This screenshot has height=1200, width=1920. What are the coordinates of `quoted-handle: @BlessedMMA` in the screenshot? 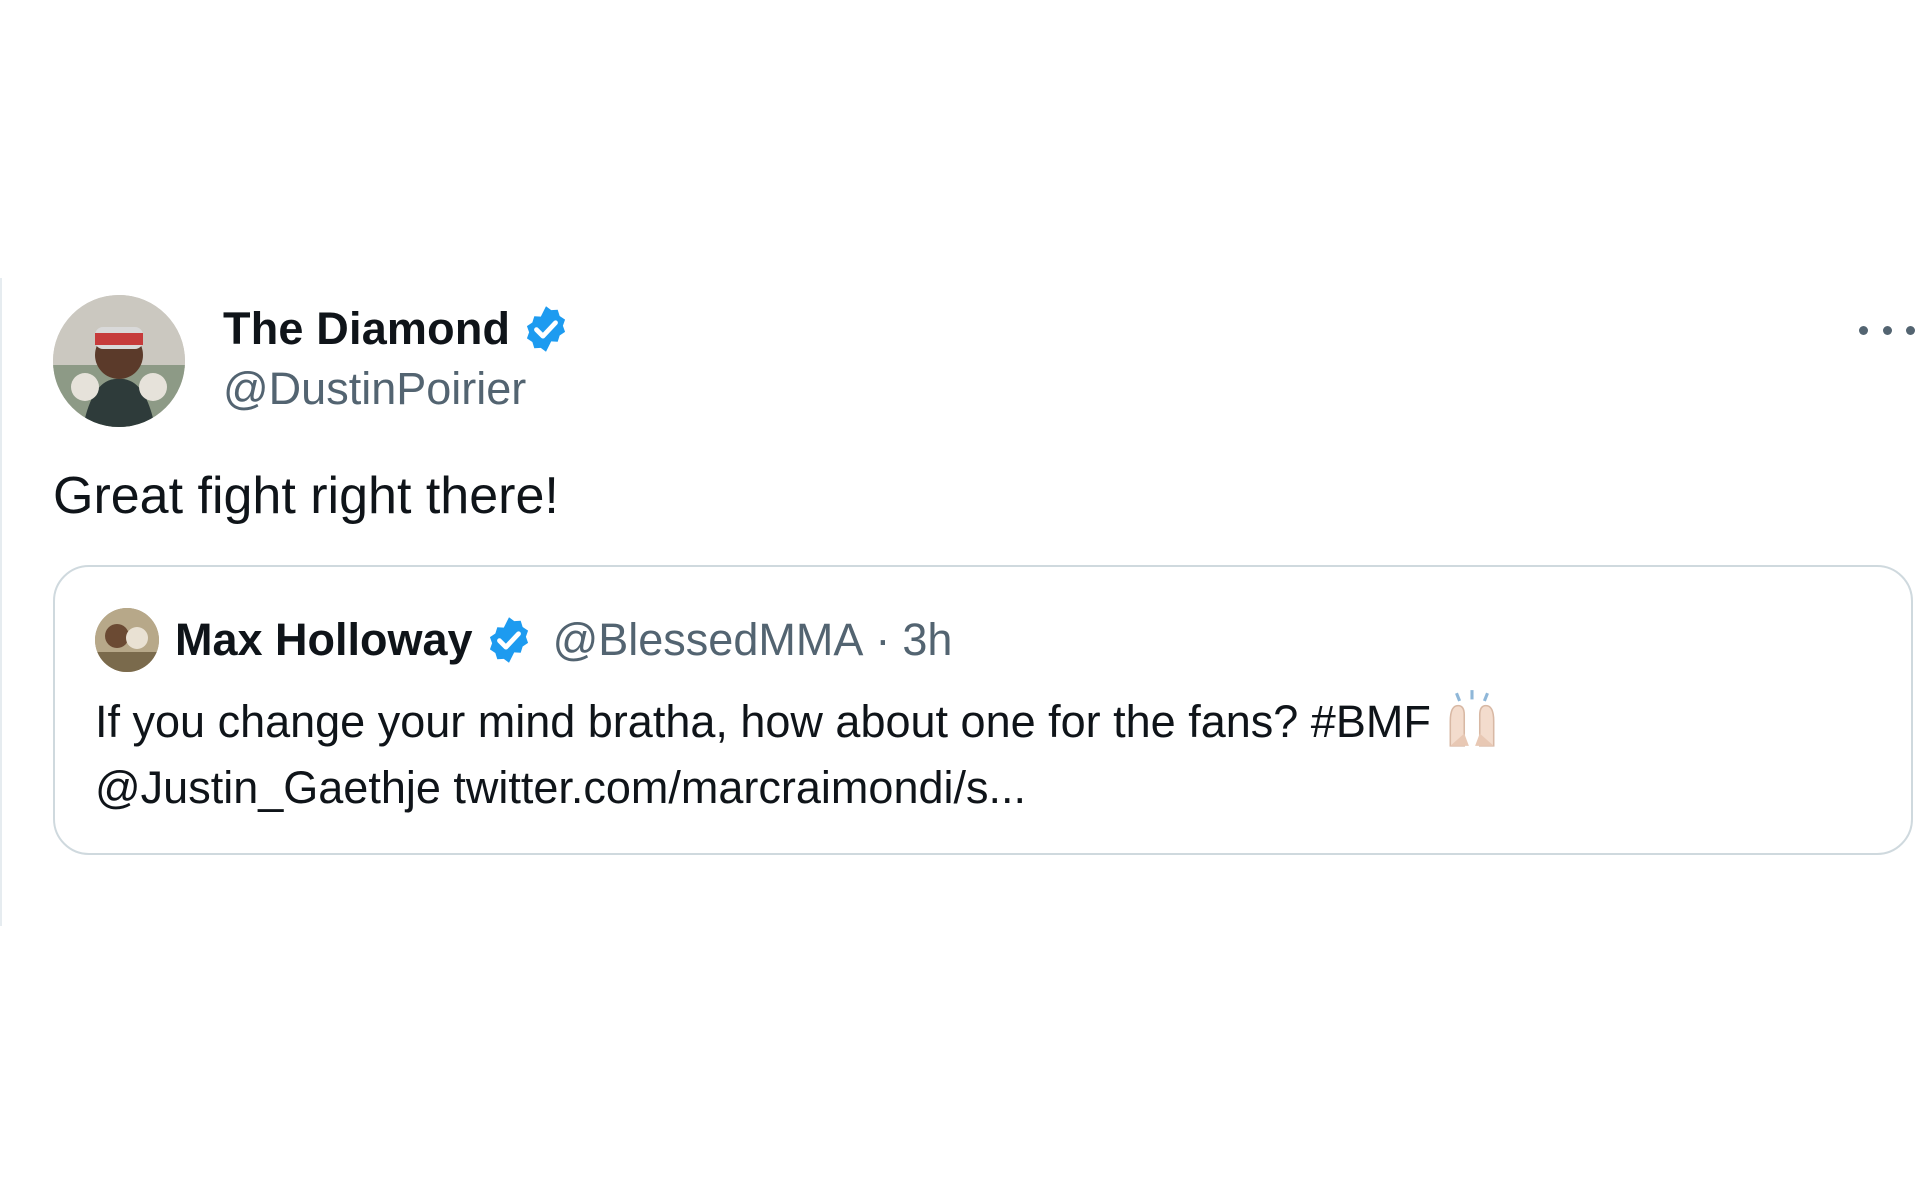 It's located at (708, 640).